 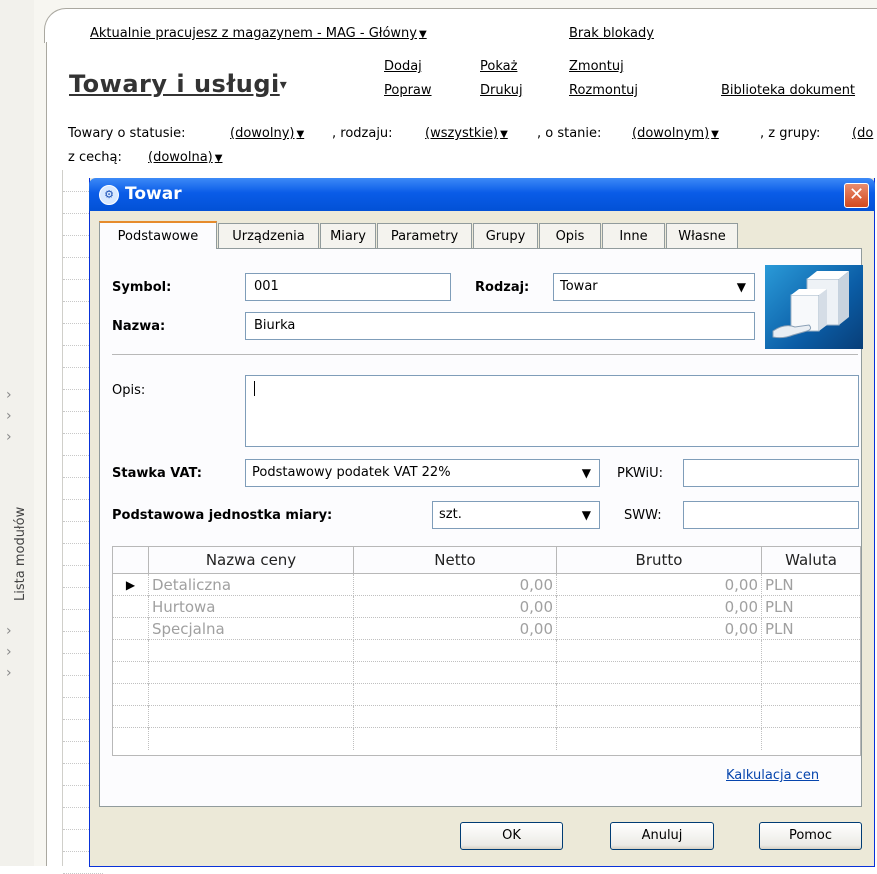 I want to click on filter-state-label: , o stanie:, so click(x=569, y=133).